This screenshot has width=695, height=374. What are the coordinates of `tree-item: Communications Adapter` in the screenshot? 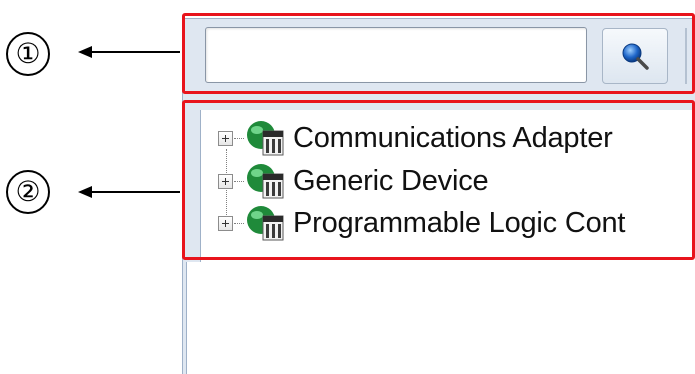 It's located at (415, 138).